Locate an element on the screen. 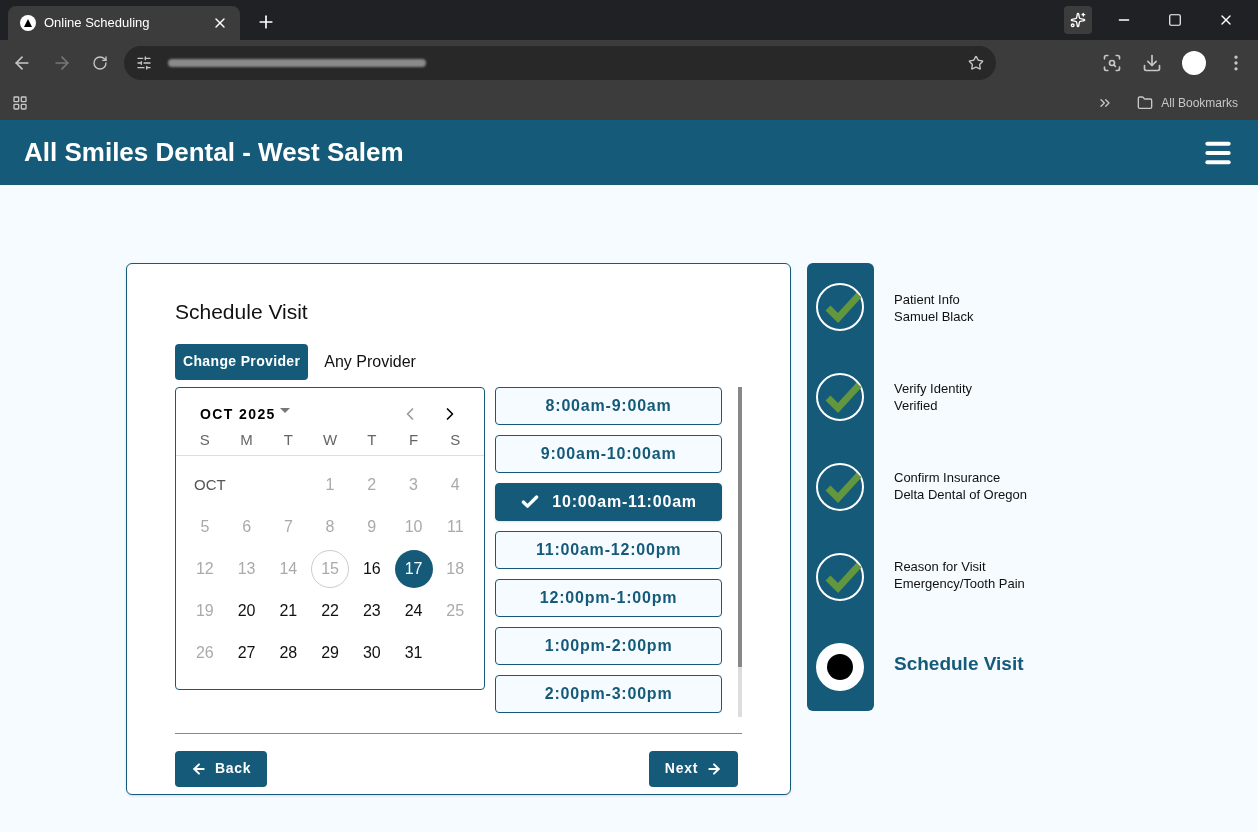 The height and width of the screenshot is (832, 1258). weekday-label: W is located at coordinates (330, 439).